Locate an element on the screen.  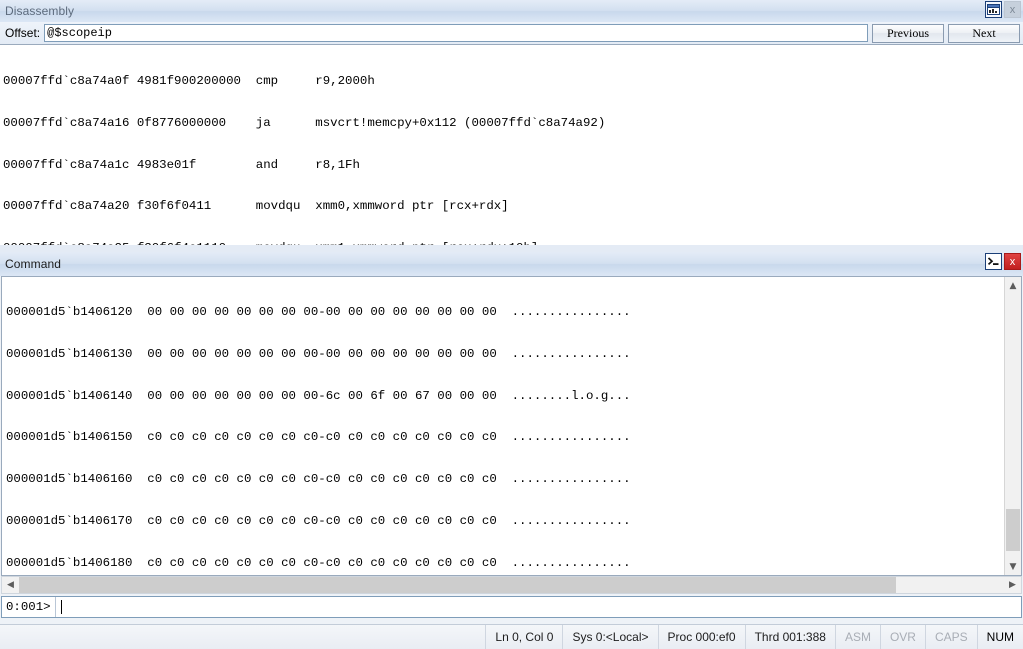
text-caret is located at coordinates (61, 607).